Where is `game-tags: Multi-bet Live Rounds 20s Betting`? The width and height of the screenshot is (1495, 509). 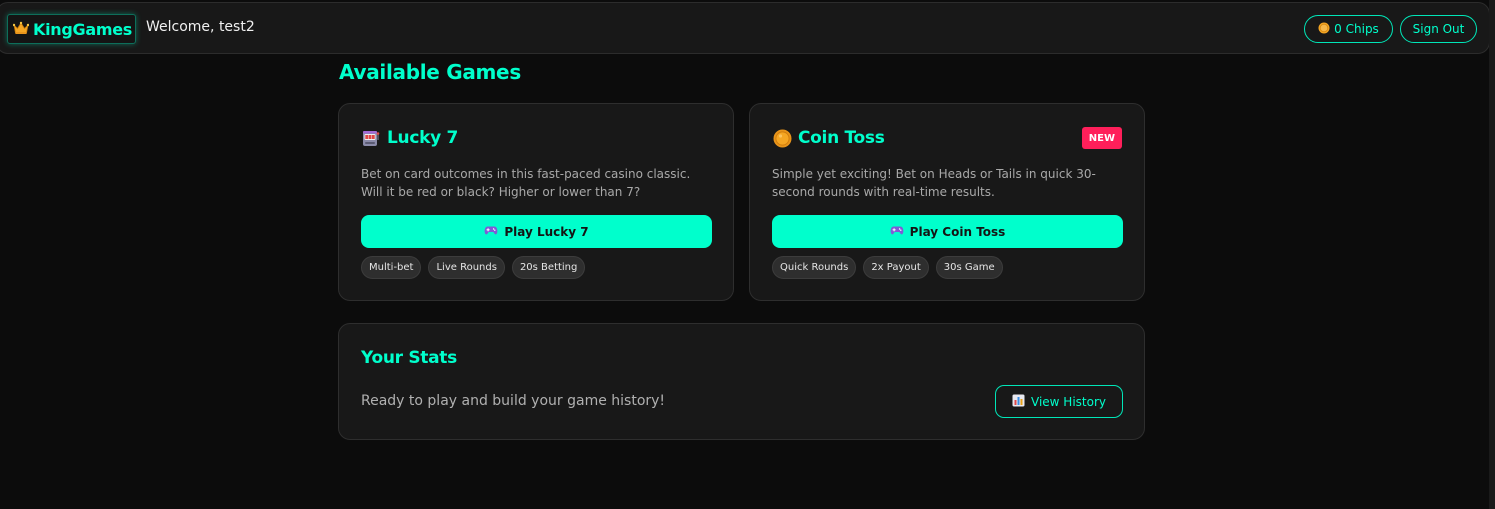
game-tags: Multi-bet Live Rounds 20s Betting is located at coordinates (473, 267).